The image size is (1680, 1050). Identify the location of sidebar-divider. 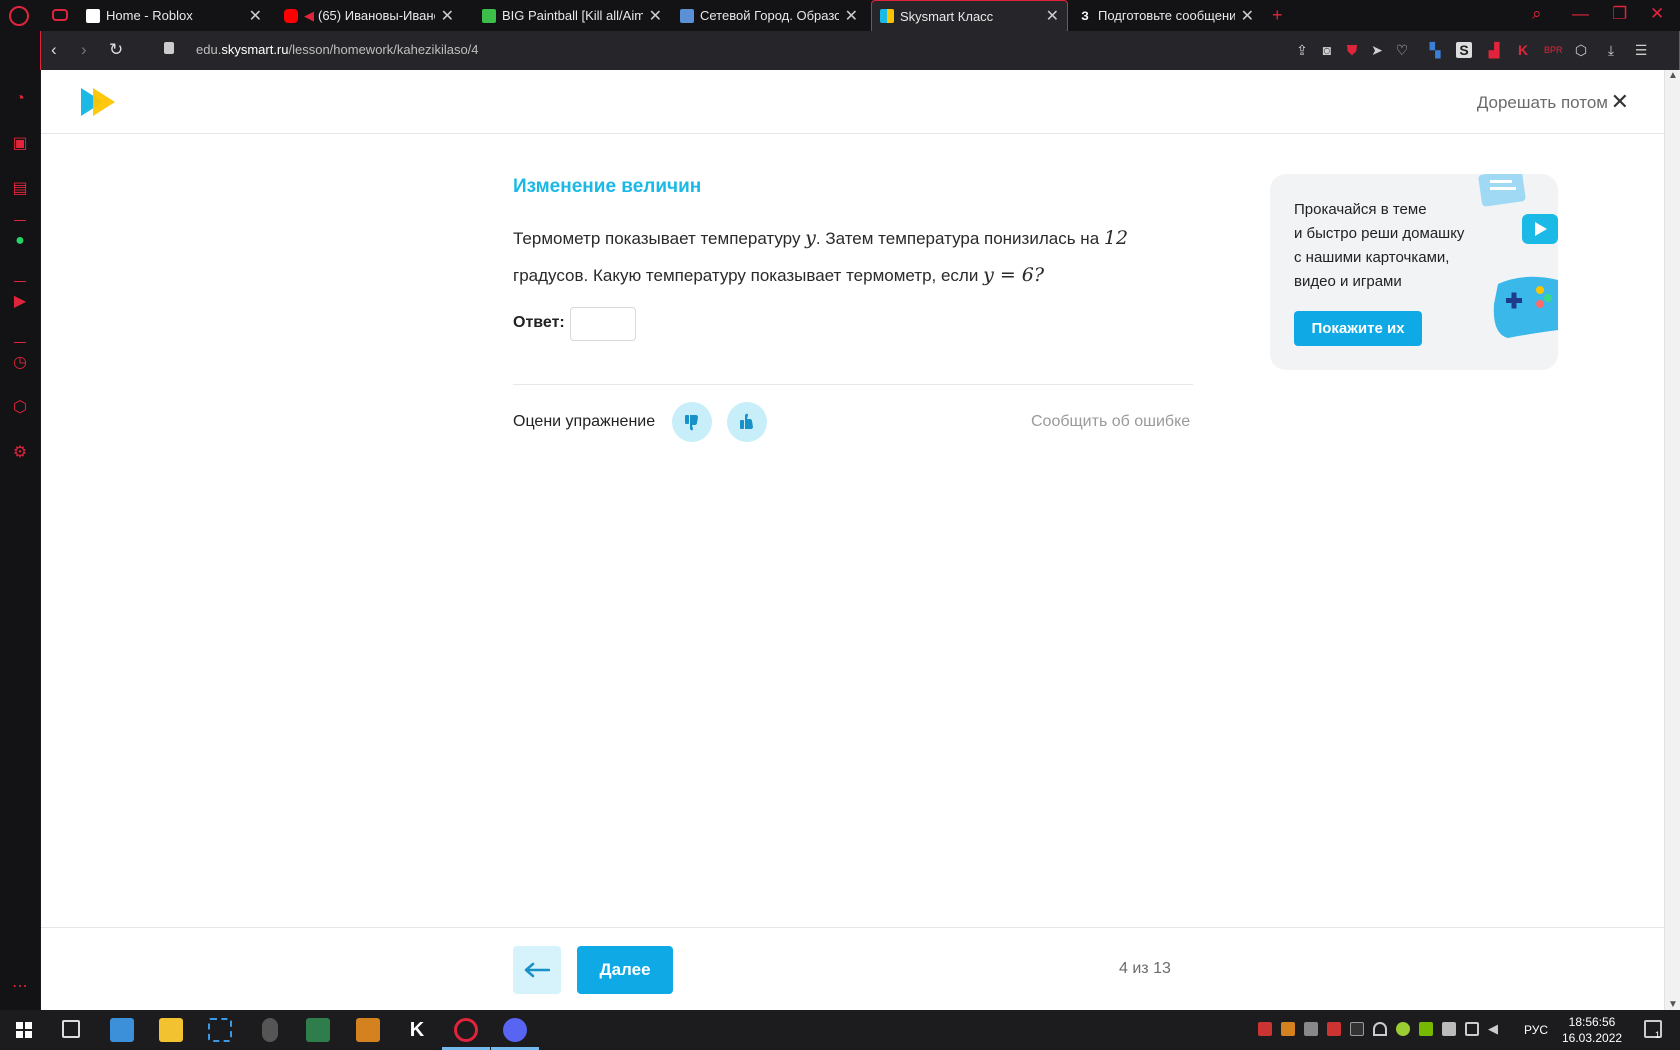
(20, 281).